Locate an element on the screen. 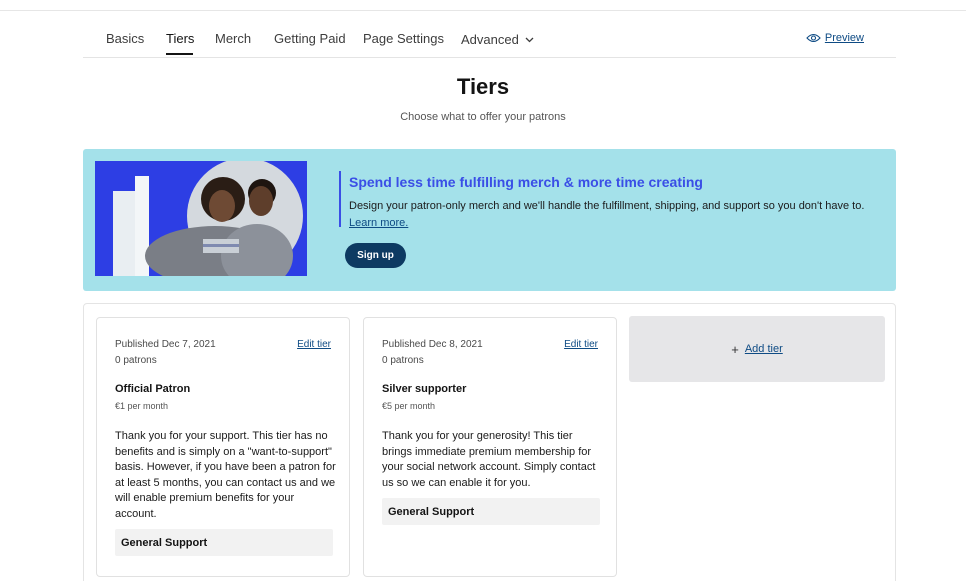  learn-more-link: Learn more. is located at coordinates (378, 223).